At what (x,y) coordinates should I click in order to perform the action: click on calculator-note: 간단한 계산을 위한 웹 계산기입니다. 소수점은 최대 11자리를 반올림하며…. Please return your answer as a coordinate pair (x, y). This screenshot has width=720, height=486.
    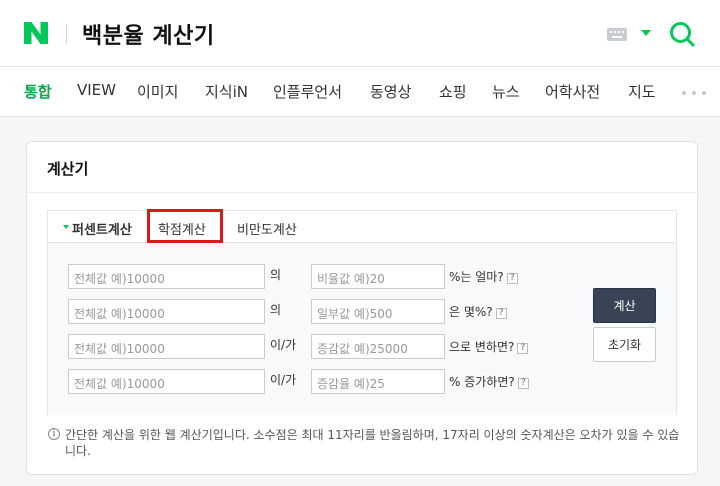
    Looking at the image, I should click on (372, 443).